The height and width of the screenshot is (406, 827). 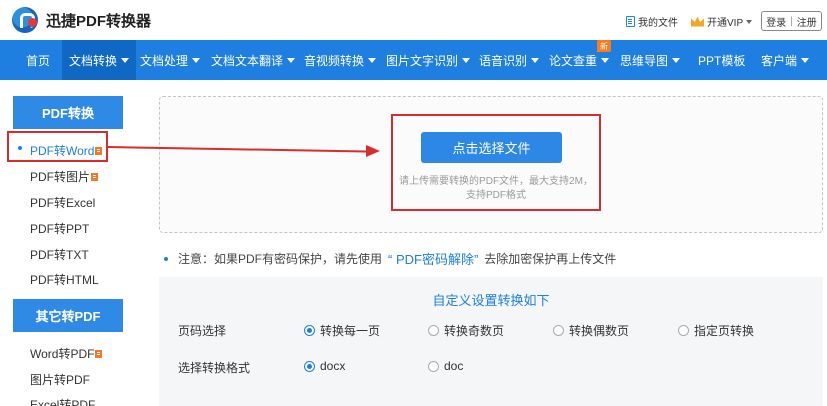 What do you see at coordinates (32, 22) in the screenshot?
I see `app-logo-dot-icon` at bounding box center [32, 22].